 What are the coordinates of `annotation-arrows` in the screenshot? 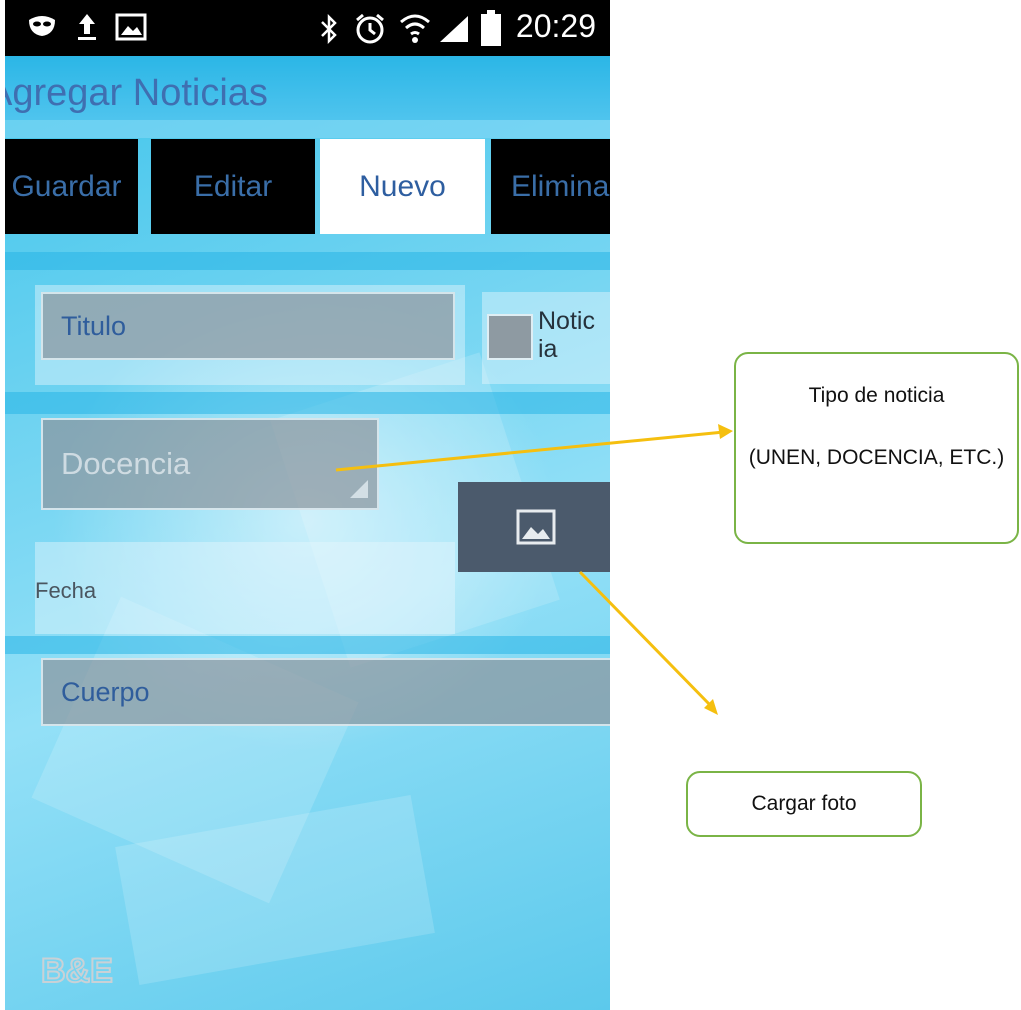 It's located at (534, 569).